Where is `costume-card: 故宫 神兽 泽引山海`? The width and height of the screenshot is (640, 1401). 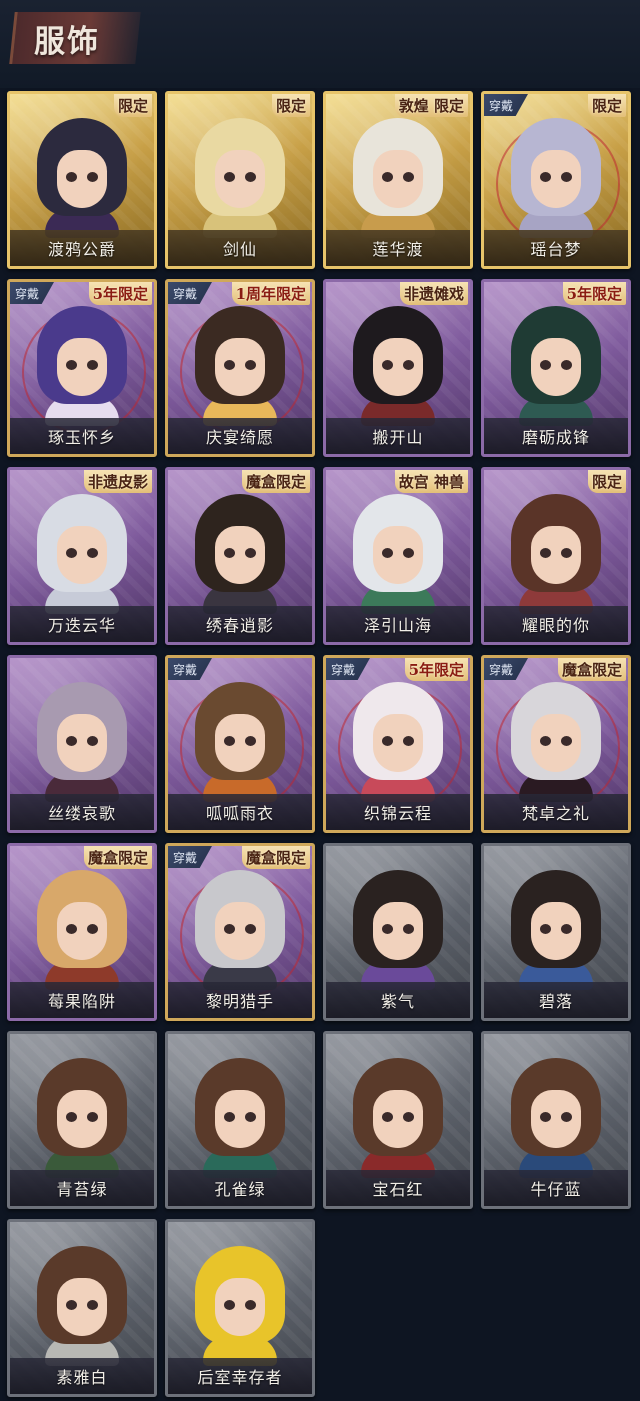 costume-card: 故宫 神兽 泽引山海 is located at coordinates (398, 556).